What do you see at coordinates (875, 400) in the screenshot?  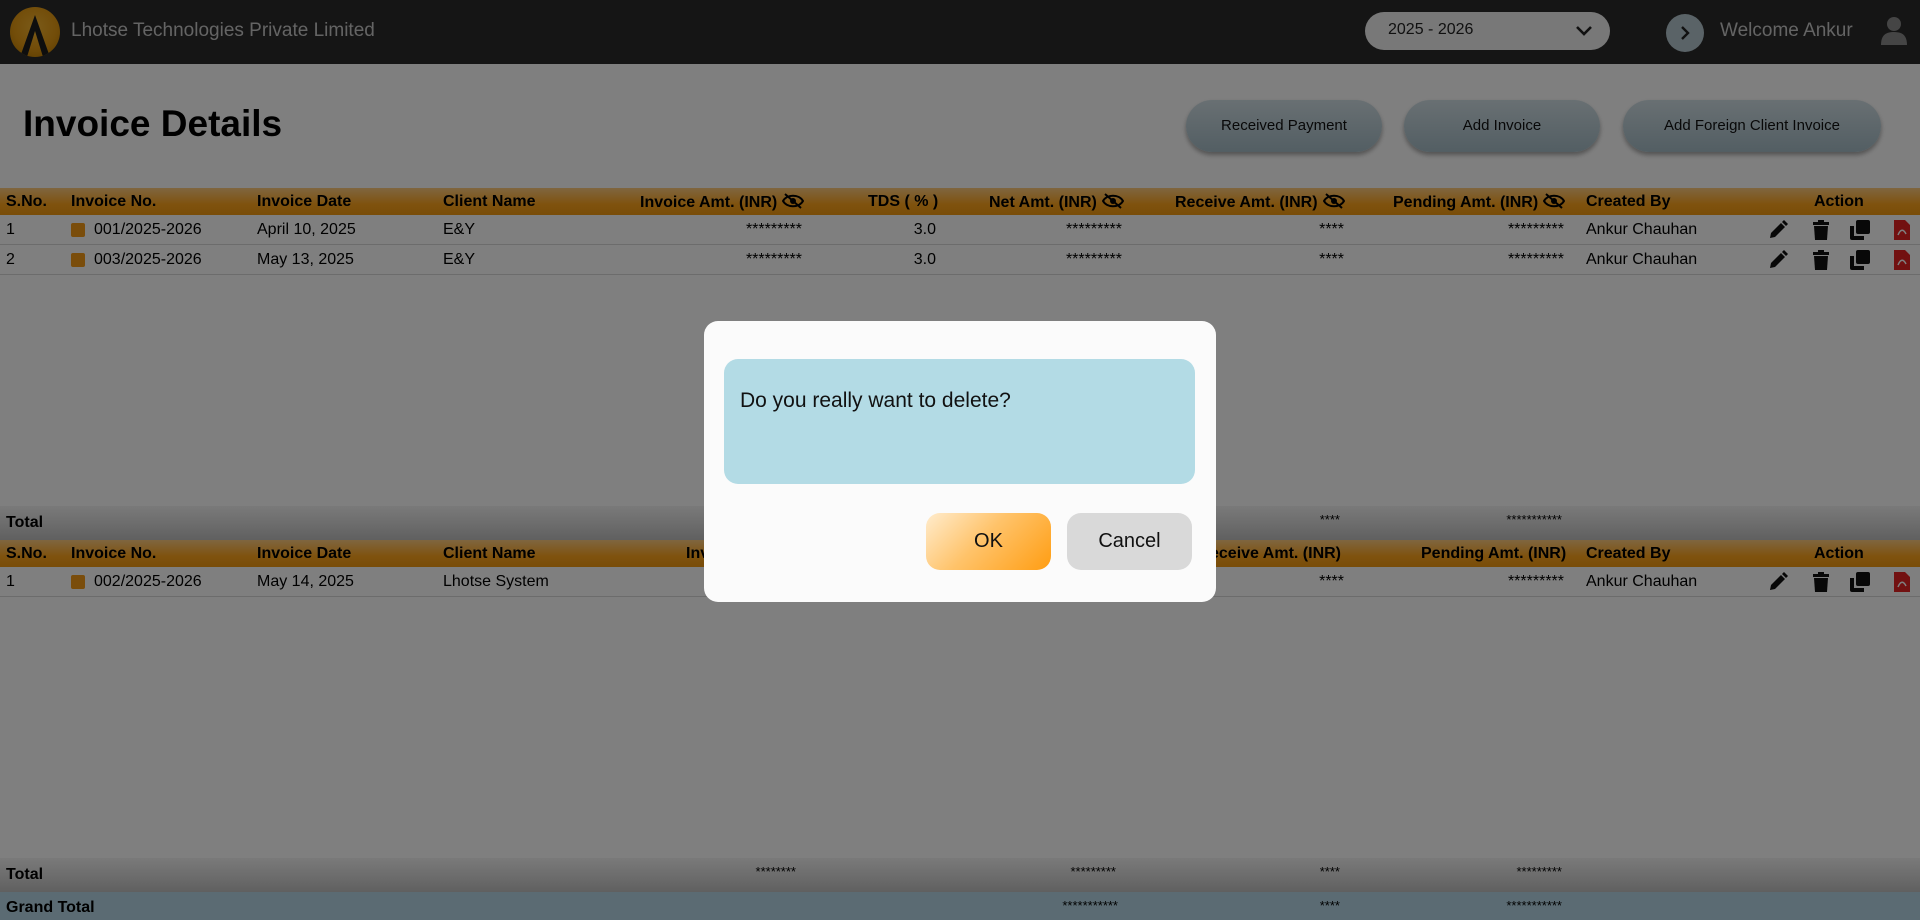 I see `dialog-message: Do you really want to delete?` at bounding box center [875, 400].